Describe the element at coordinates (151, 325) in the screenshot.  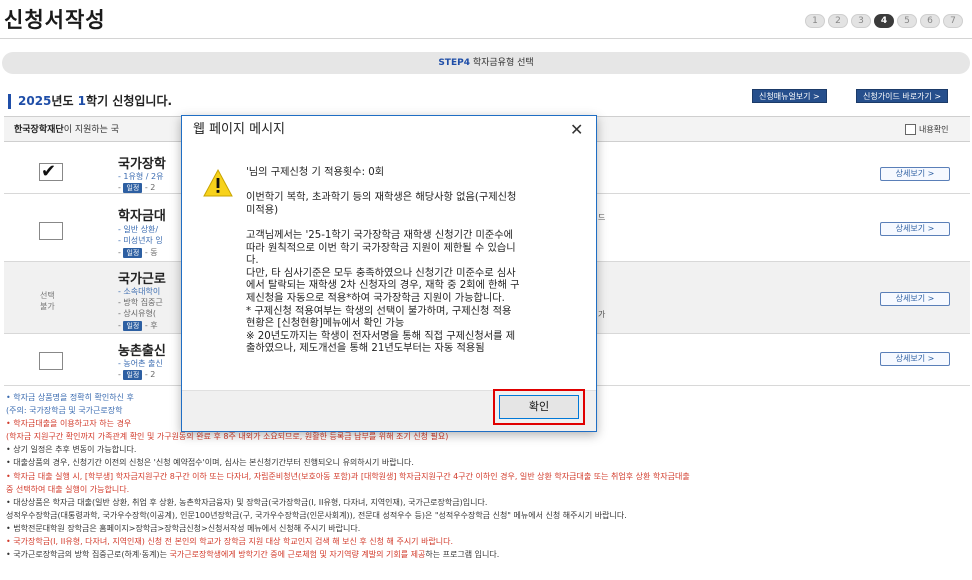
I see `product-desc: - 후` at that location.